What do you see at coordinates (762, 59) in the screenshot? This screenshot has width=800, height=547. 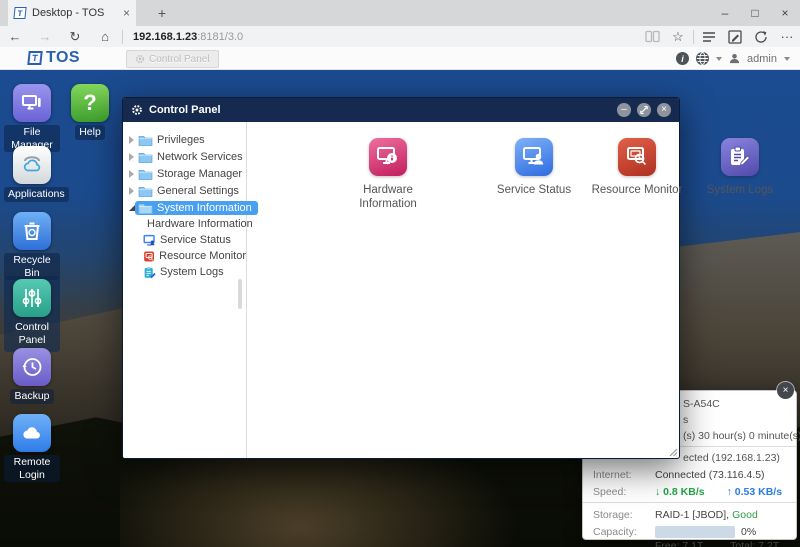 I see `username-label: admin` at bounding box center [762, 59].